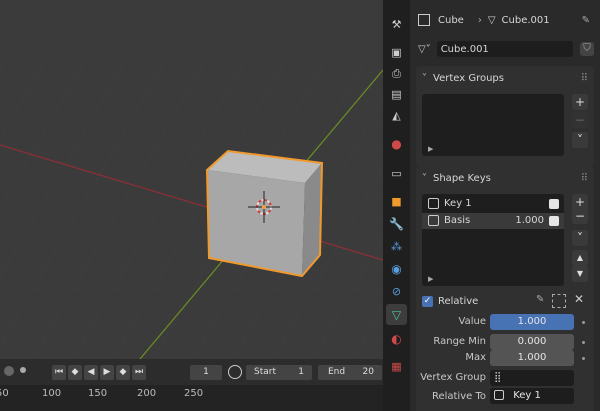  I want to click on remove-shape-key-button: −, so click(580, 216).